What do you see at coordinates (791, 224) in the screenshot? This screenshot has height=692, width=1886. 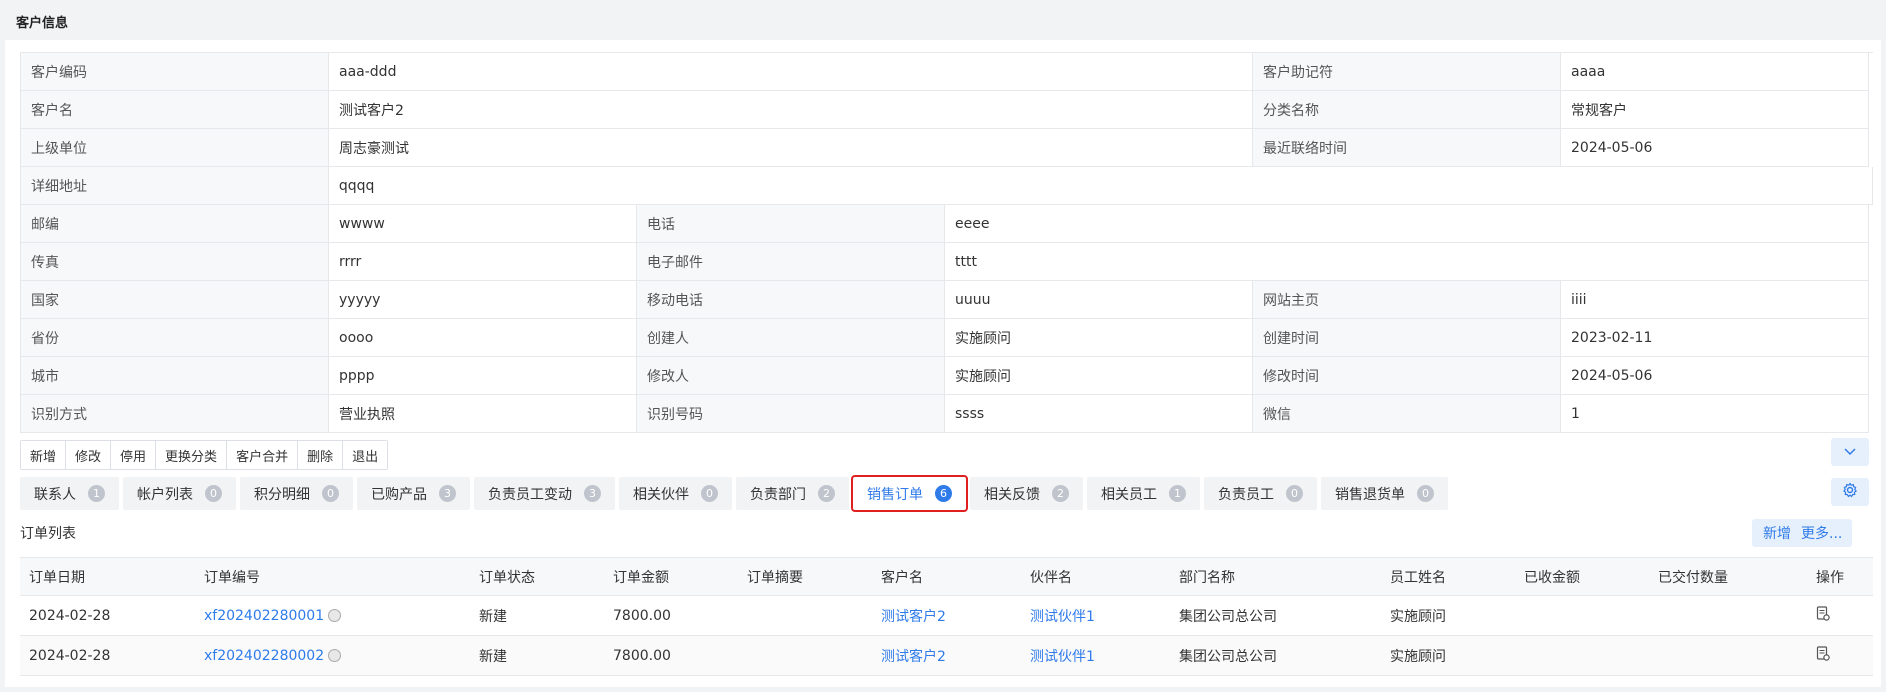 I see `phone-label: 电话` at bounding box center [791, 224].